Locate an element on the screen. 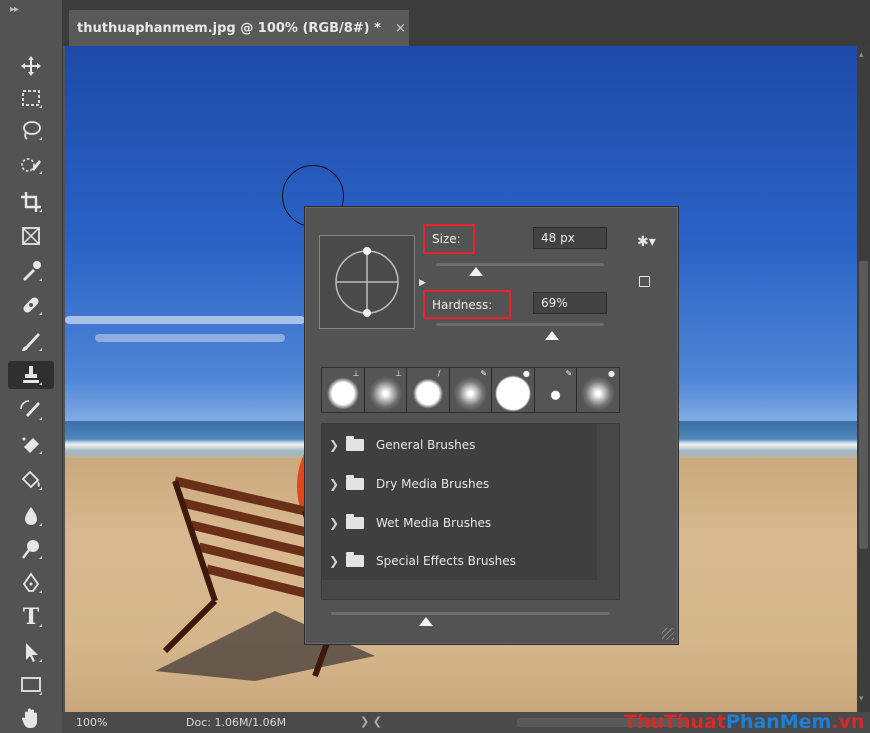 This screenshot has width=870, height=733. path-selection-tool is located at coordinates (31, 652).